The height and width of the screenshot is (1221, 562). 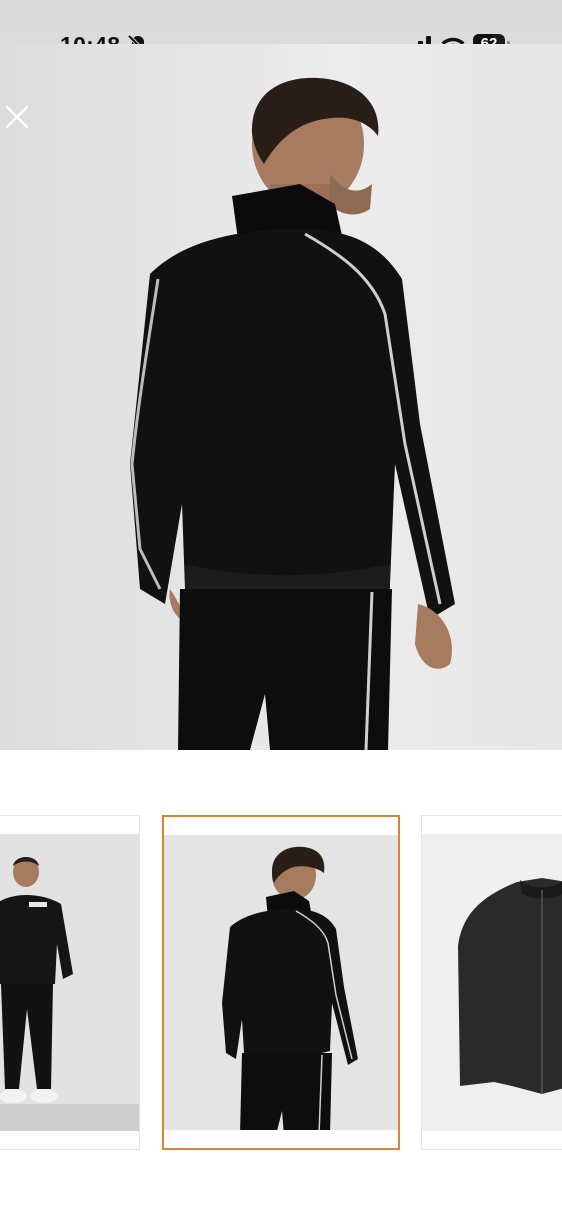 I want to click on thumbnail-back-view, so click(x=281, y=982).